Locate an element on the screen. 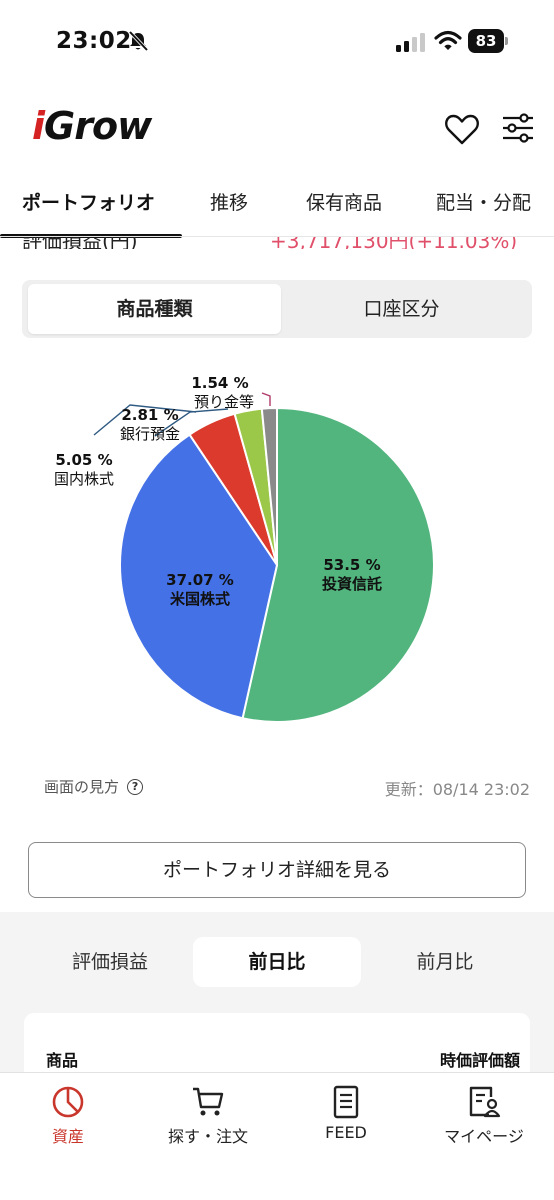  nav-feed-label: FEED is located at coordinates (346, 1132).